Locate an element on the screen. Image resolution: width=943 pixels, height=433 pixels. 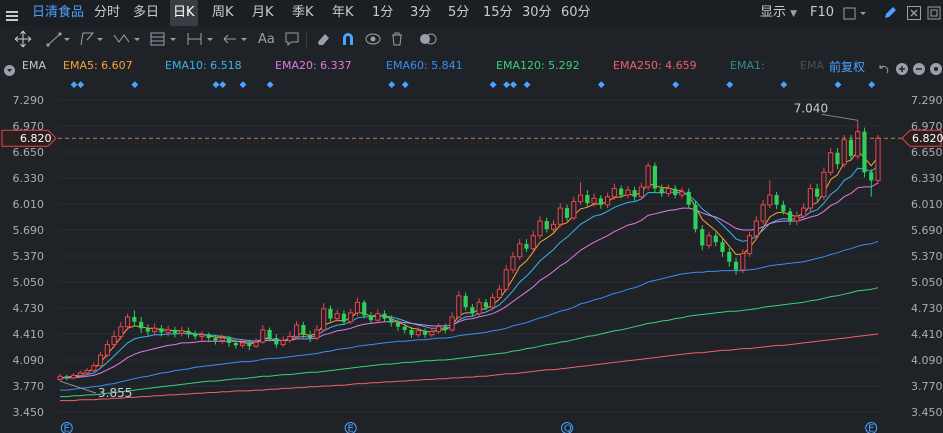
period-tab-0: 分时 is located at coordinates (107, 13).